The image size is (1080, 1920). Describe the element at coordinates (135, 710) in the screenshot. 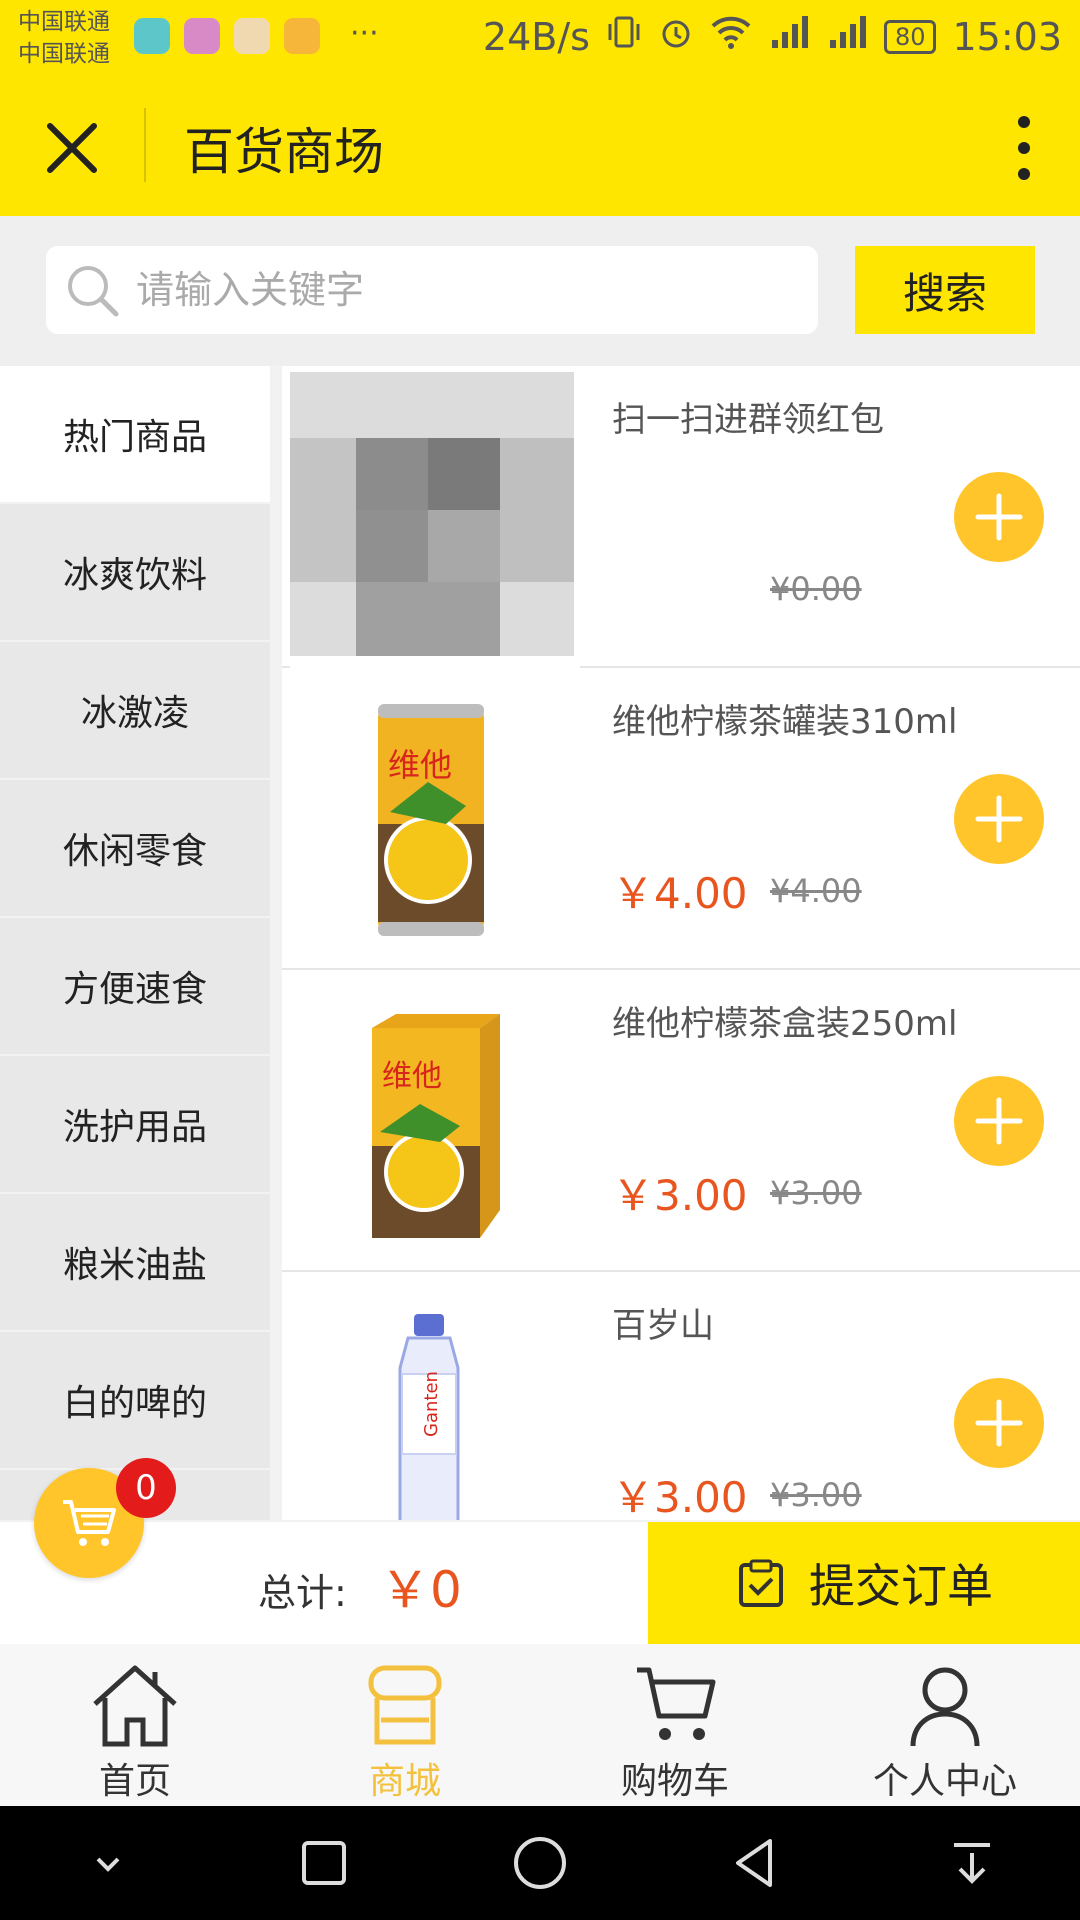

I see `category-item: 冰激凌` at that location.